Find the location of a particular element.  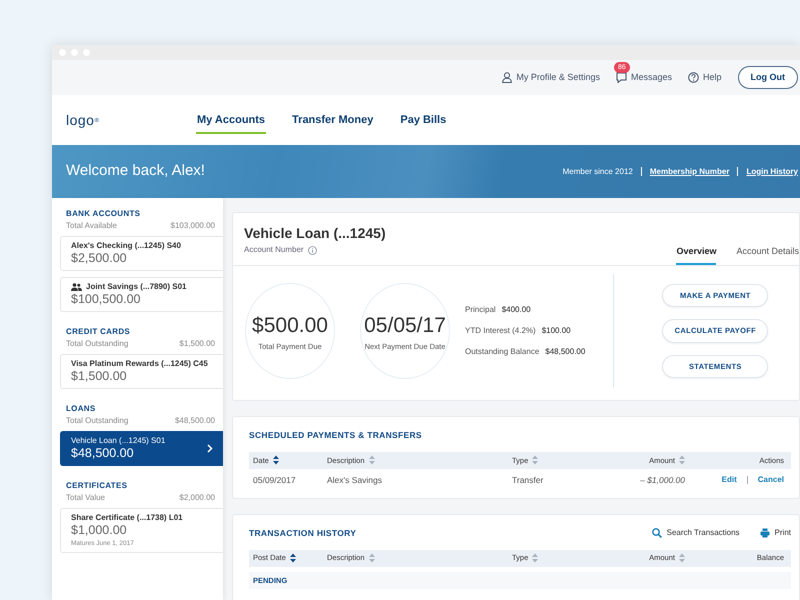

toolbar-link: Print is located at coordinates (775, 533).